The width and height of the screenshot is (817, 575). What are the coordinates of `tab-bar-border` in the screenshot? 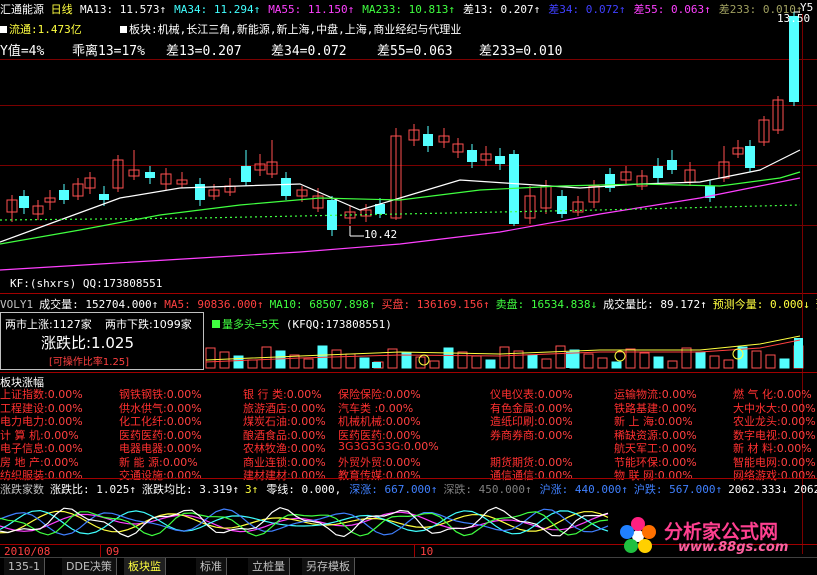 It's located at (408, 557).